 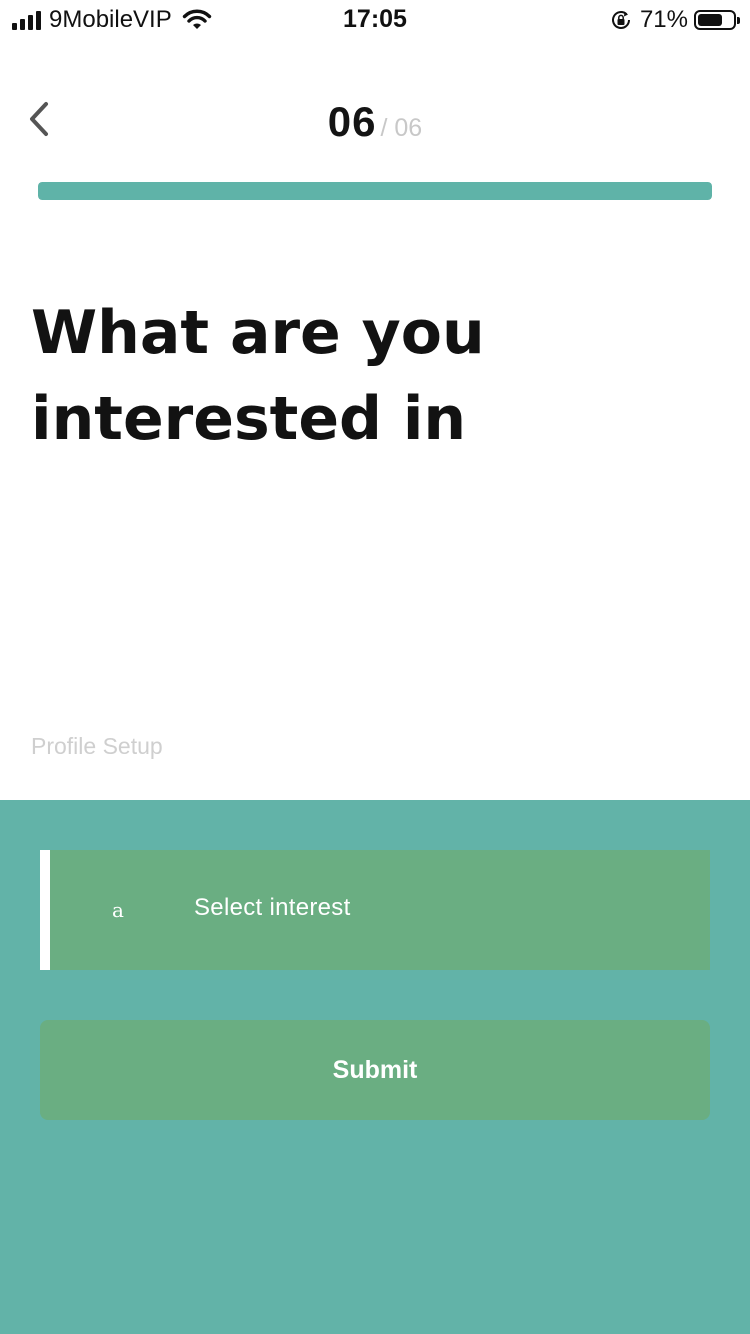 I want to click on interest-select: a Select interest, so click(x=375, y=910).